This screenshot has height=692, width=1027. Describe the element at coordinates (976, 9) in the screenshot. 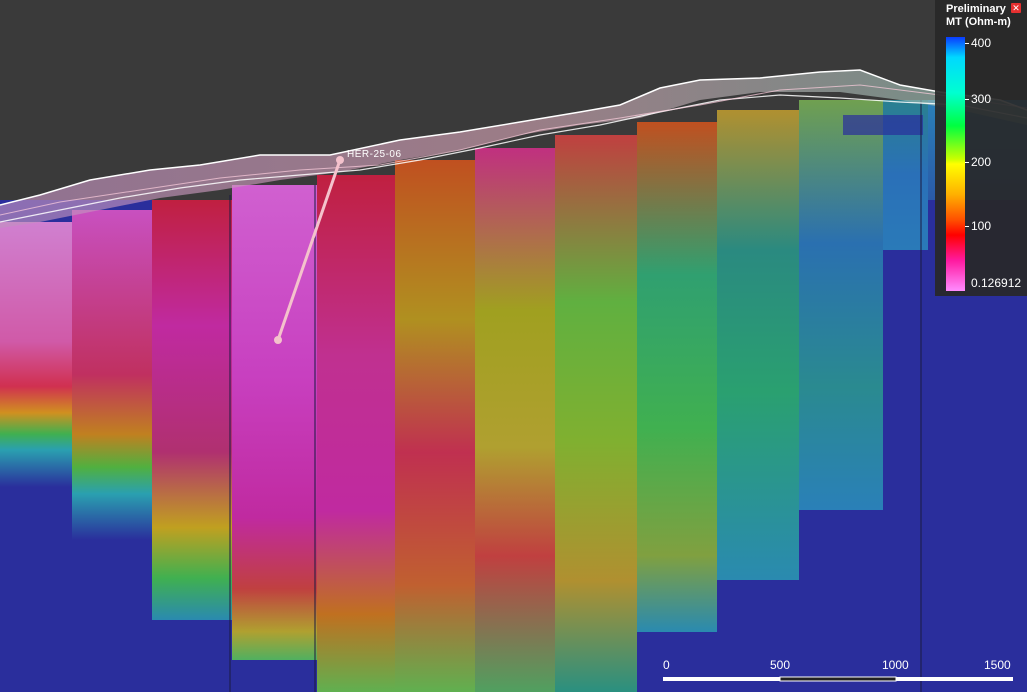

I see `legend-title-line1: Preliminary` at that location.